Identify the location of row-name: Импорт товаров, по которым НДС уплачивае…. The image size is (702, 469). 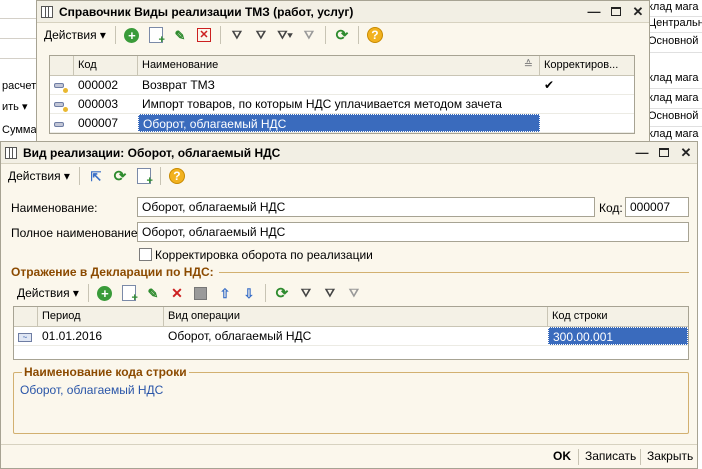
(322, 104).